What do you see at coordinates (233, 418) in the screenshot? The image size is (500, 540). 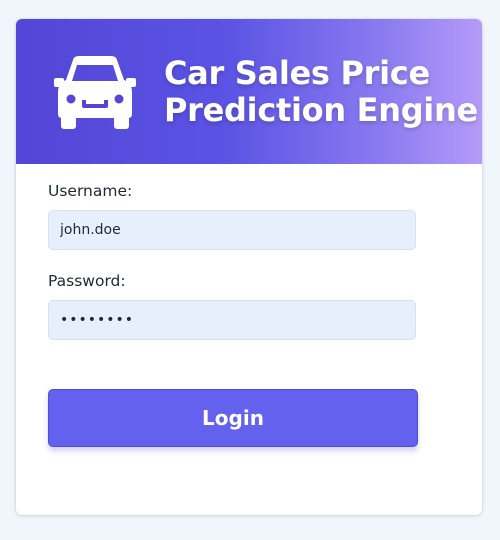 I see `login-button: Login` at bounding box center [233, 418].